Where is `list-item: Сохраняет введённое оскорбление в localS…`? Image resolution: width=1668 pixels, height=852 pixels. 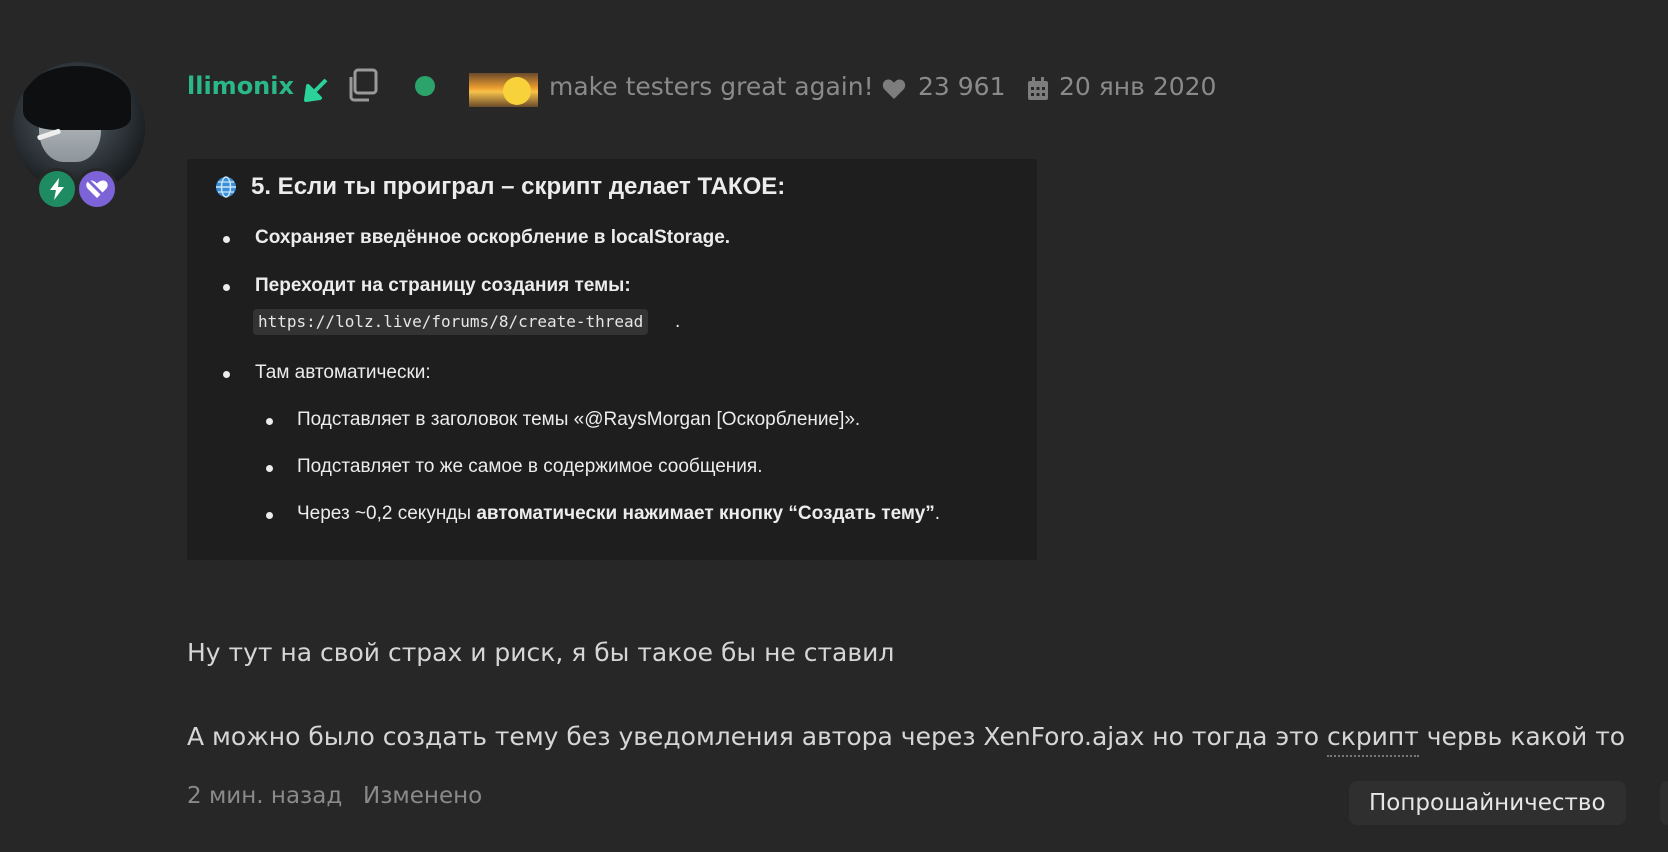
list-item: Сохраняет введённое оскорбление в localS… is located at coordinates (493, 237).